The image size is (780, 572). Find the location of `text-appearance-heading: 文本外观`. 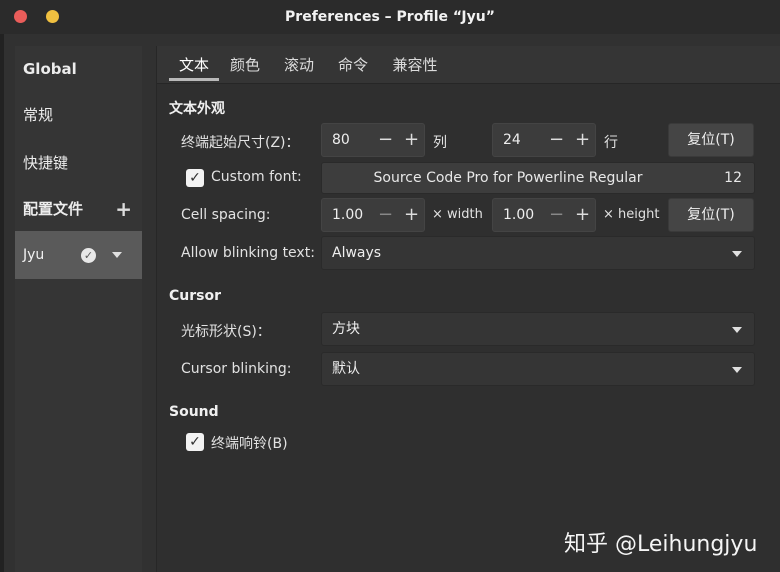

text-appearance-heading: 文本外观 is located at coordinates (197, 109).